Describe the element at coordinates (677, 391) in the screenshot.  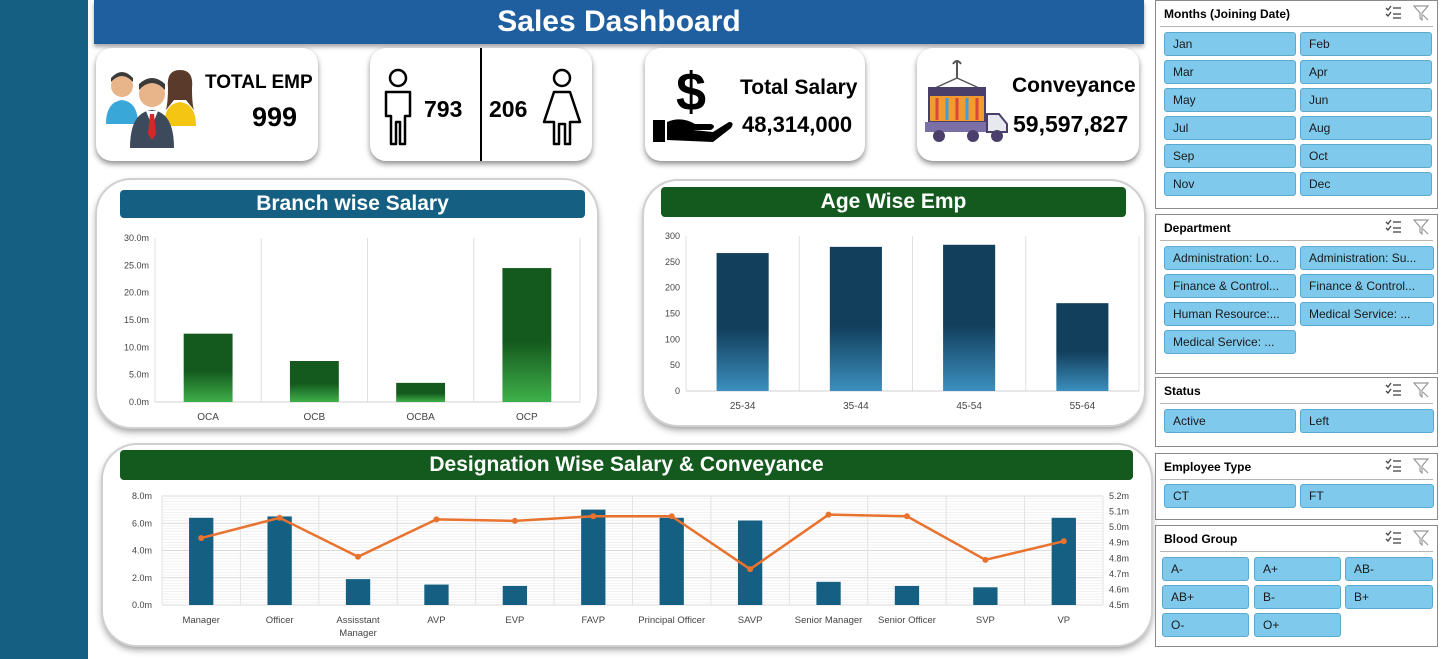
I see `y-tick-label: 0` at that location.